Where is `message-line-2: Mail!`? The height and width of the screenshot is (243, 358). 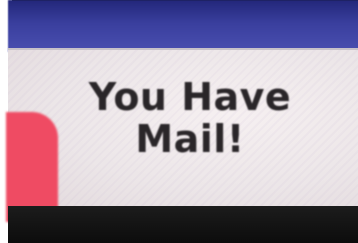
message-line-2: Mail! is located at coordinates (190, 139).